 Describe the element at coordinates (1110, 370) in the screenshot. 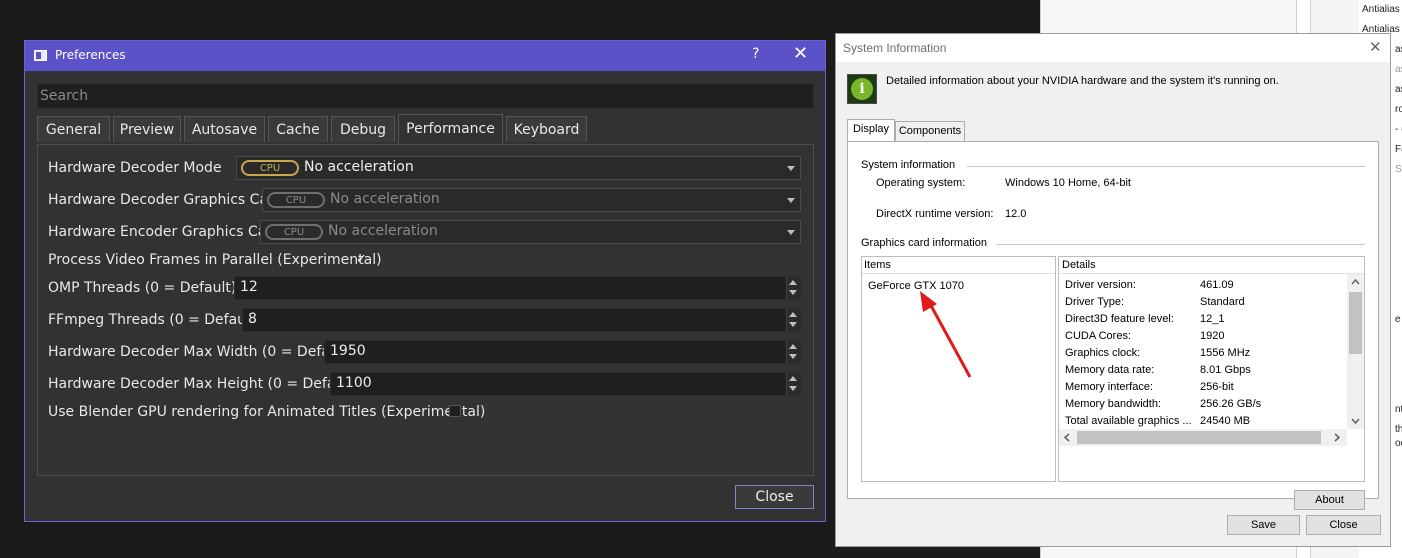

I see `detail-key: Memory data rate:` at that location.